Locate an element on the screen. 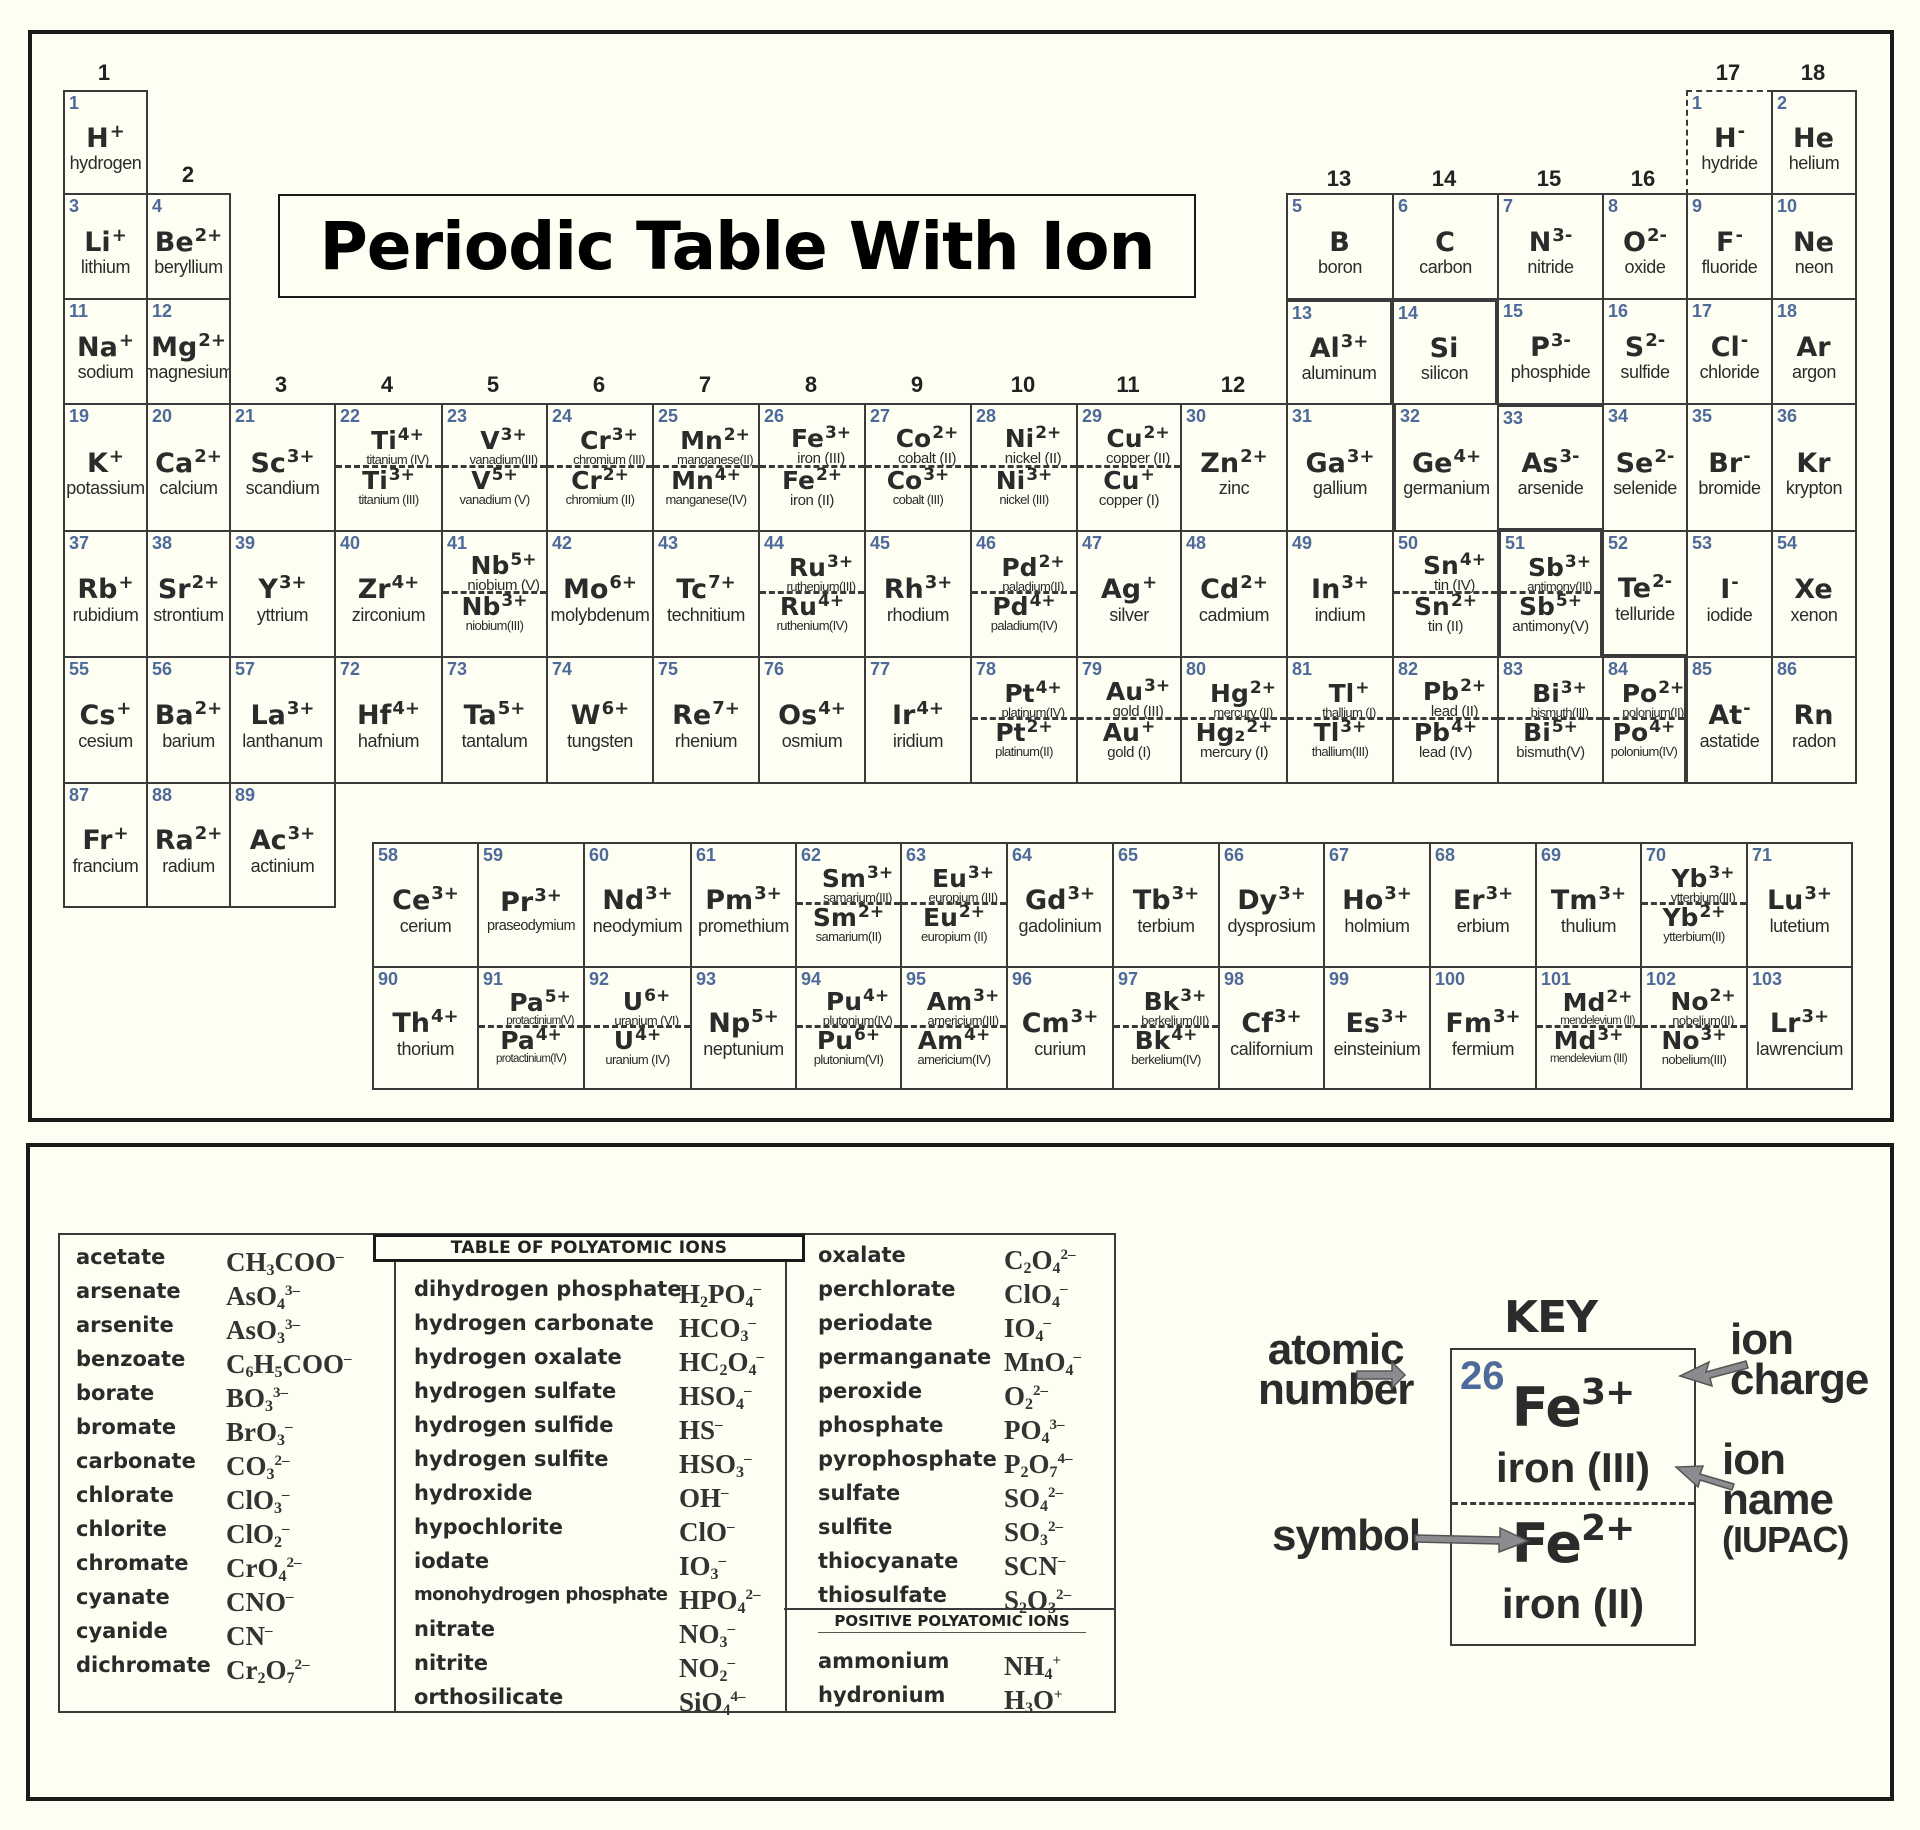  arrow-ion-name-icon is located at coordinates (1704, 1478).